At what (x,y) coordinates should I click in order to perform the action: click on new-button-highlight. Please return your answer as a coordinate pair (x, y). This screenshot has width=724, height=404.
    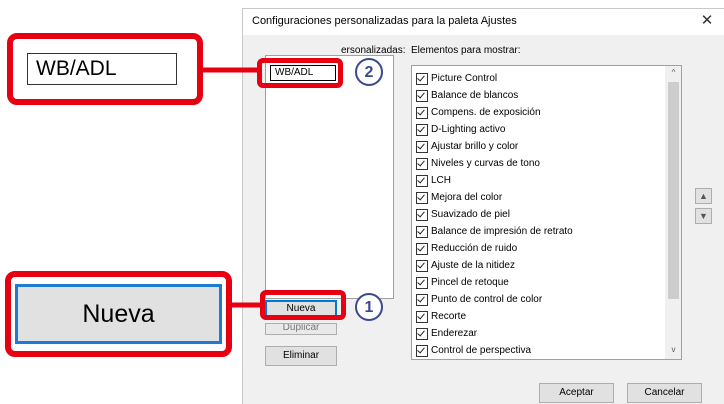
    Looking at the image, I should click on (303, 305).